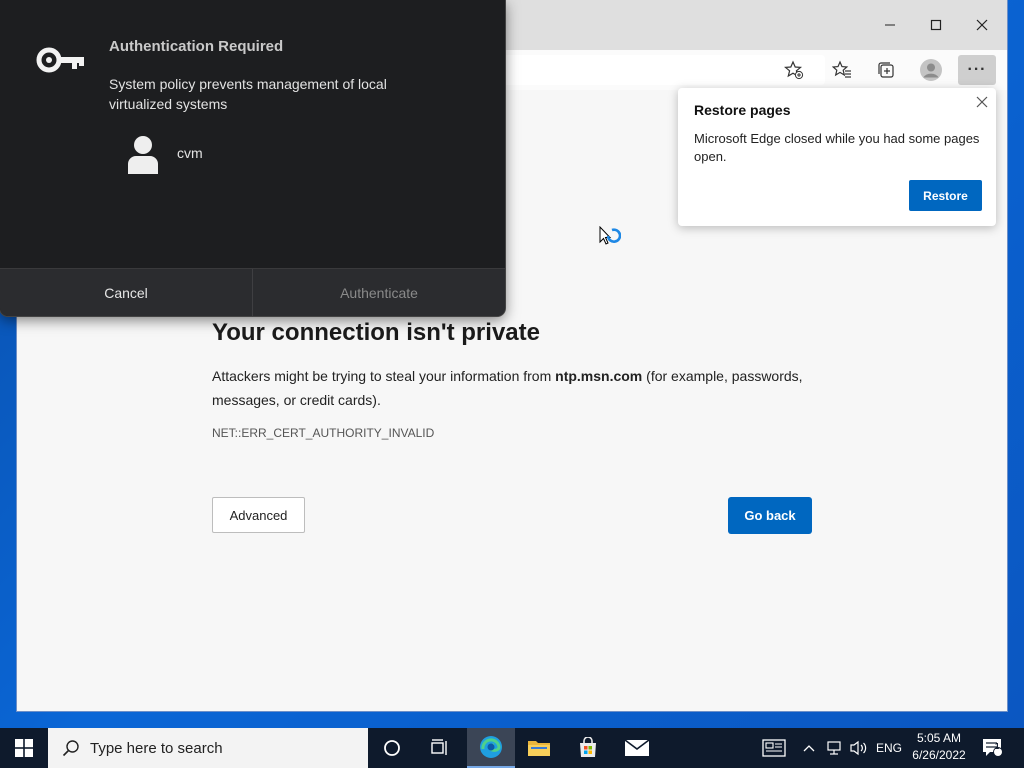 Image resolution: width=1024 pixels, height=768 pixels. I want to click on error-domain: ntp.msn.com, so click(599, 376).